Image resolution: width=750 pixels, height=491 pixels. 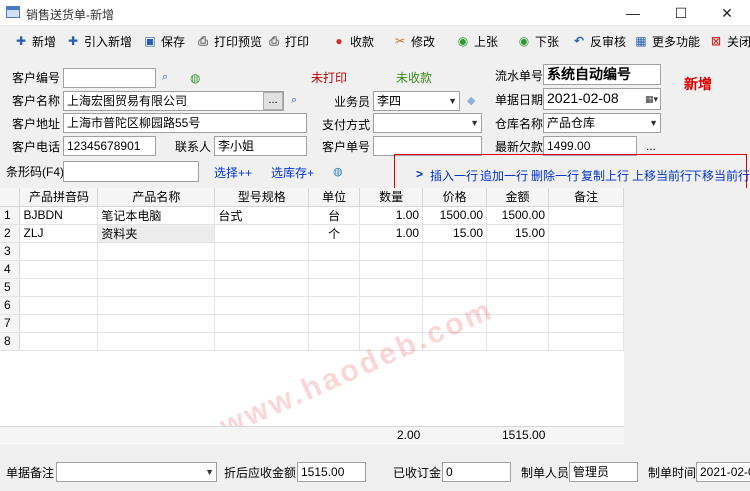 What do you see at coordinates (229, 41) in the screenshot?
I see `print-preview-button: ⎙ 打印预览` at bounding box center [229, 41].